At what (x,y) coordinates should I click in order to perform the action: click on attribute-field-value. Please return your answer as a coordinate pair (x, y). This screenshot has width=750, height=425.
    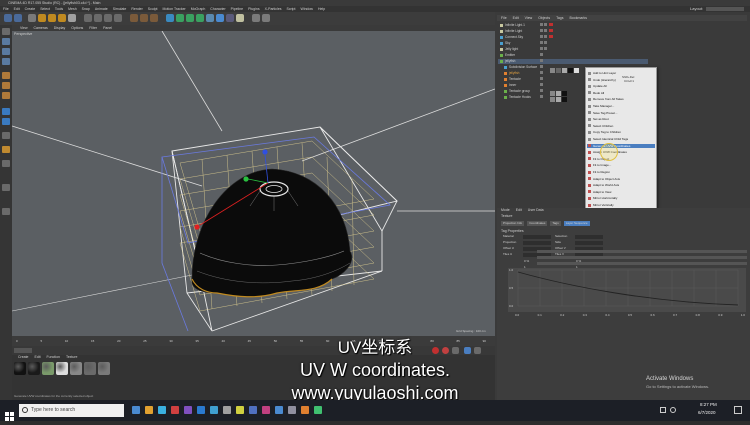
    Looking at the image, I should click on (589, 236).